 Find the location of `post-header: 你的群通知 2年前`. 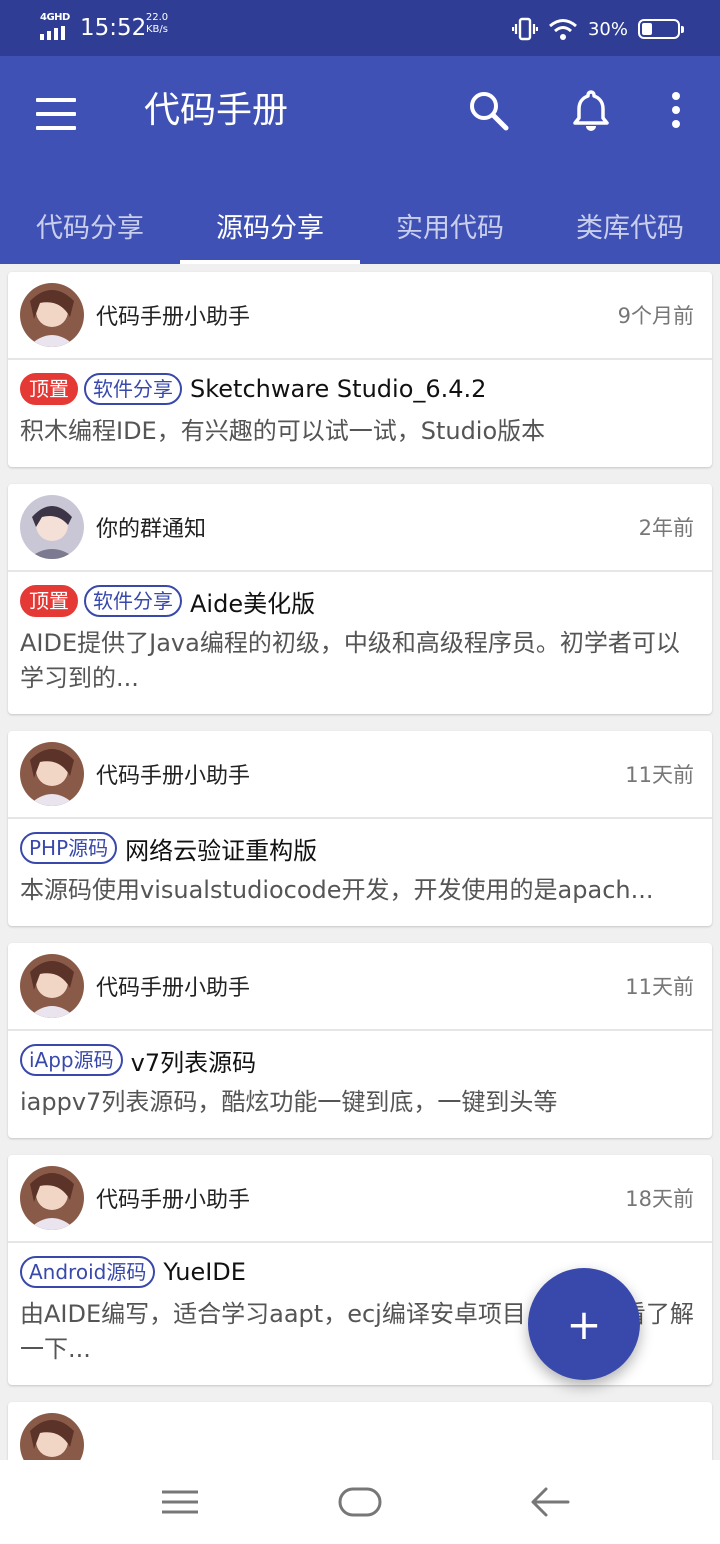

post-header: 你的群通知 2年前 is located at coordinates (360, 528).